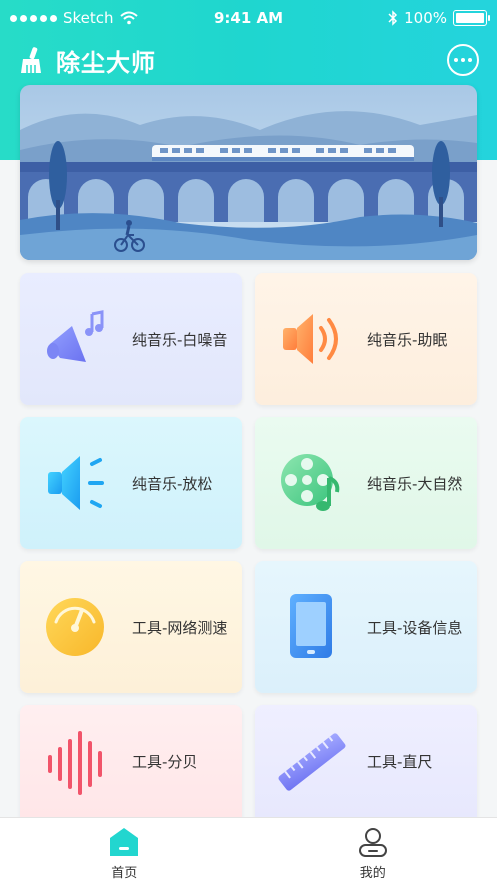  What do you see at coordinates (312, 761) in the screenshot?
I see `ruler-icon` at bounding box center [312, 761].